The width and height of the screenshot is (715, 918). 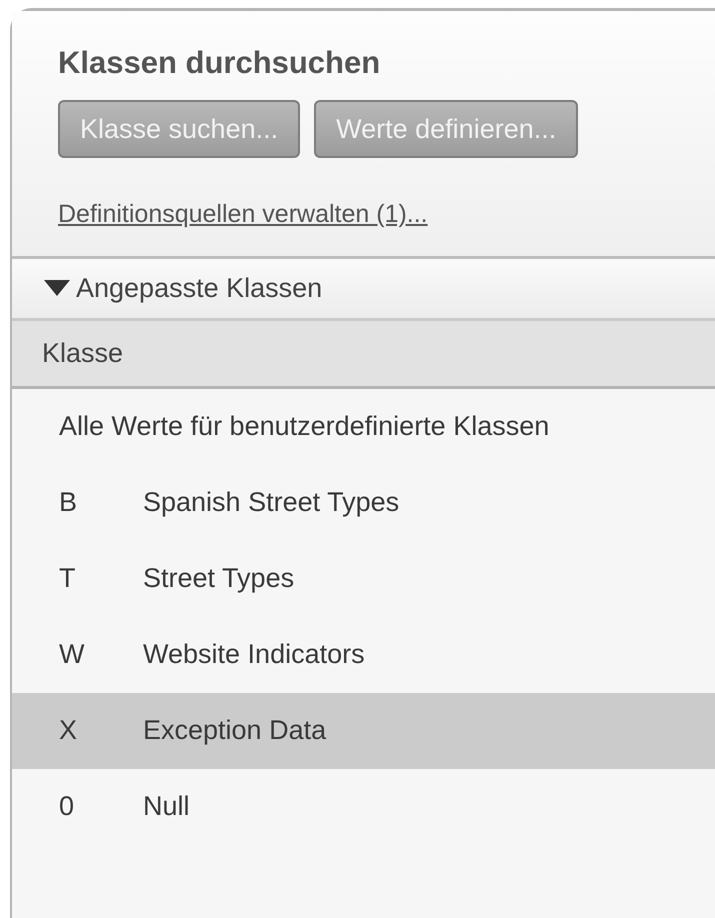 I want to click on class-name: Spanish Street Types, so click(x=271, y=503).